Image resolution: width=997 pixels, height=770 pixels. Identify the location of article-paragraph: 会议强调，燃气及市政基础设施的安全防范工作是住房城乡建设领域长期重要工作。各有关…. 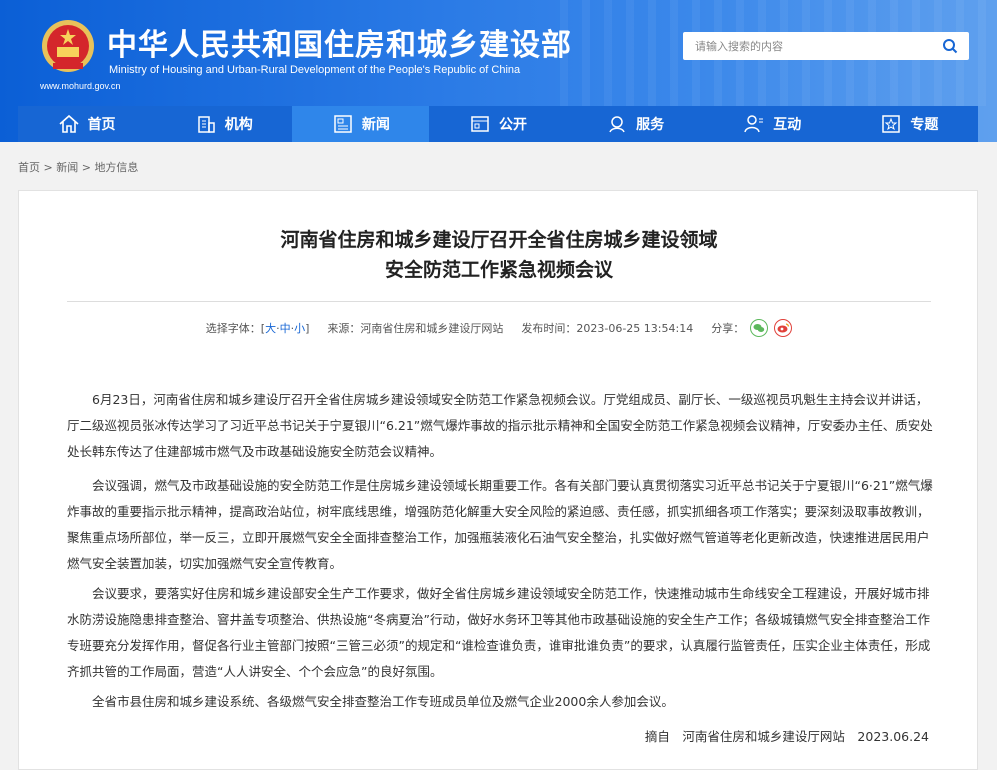
(500, 524).